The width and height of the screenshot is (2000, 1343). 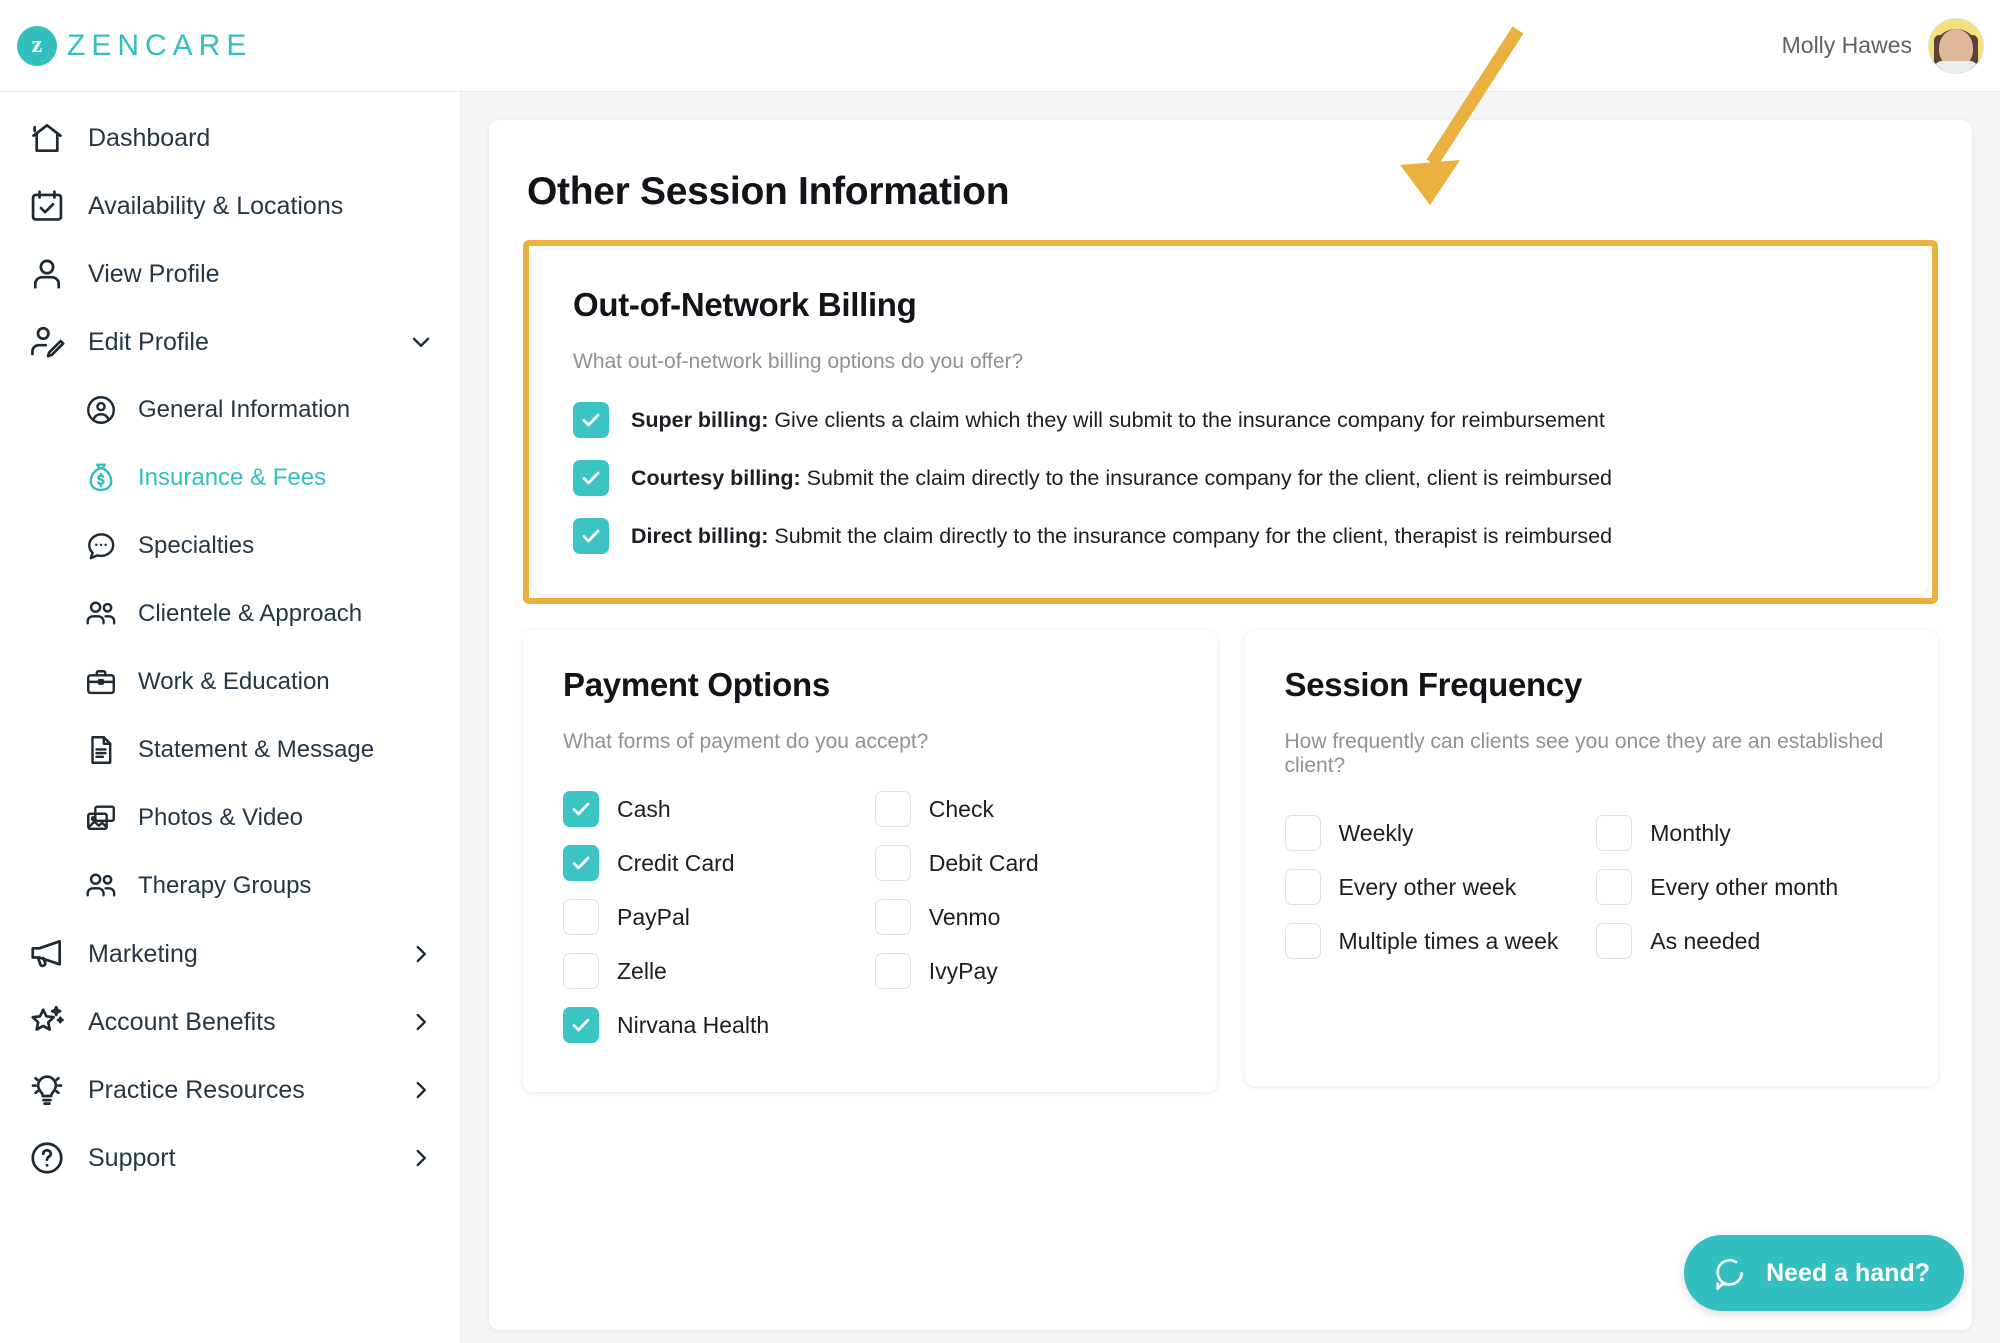 What do you see at coordinates (221, 817) in the screenshot?
I see `sidebar-item-label: Photos & Video` at bounding box center [221, 817].